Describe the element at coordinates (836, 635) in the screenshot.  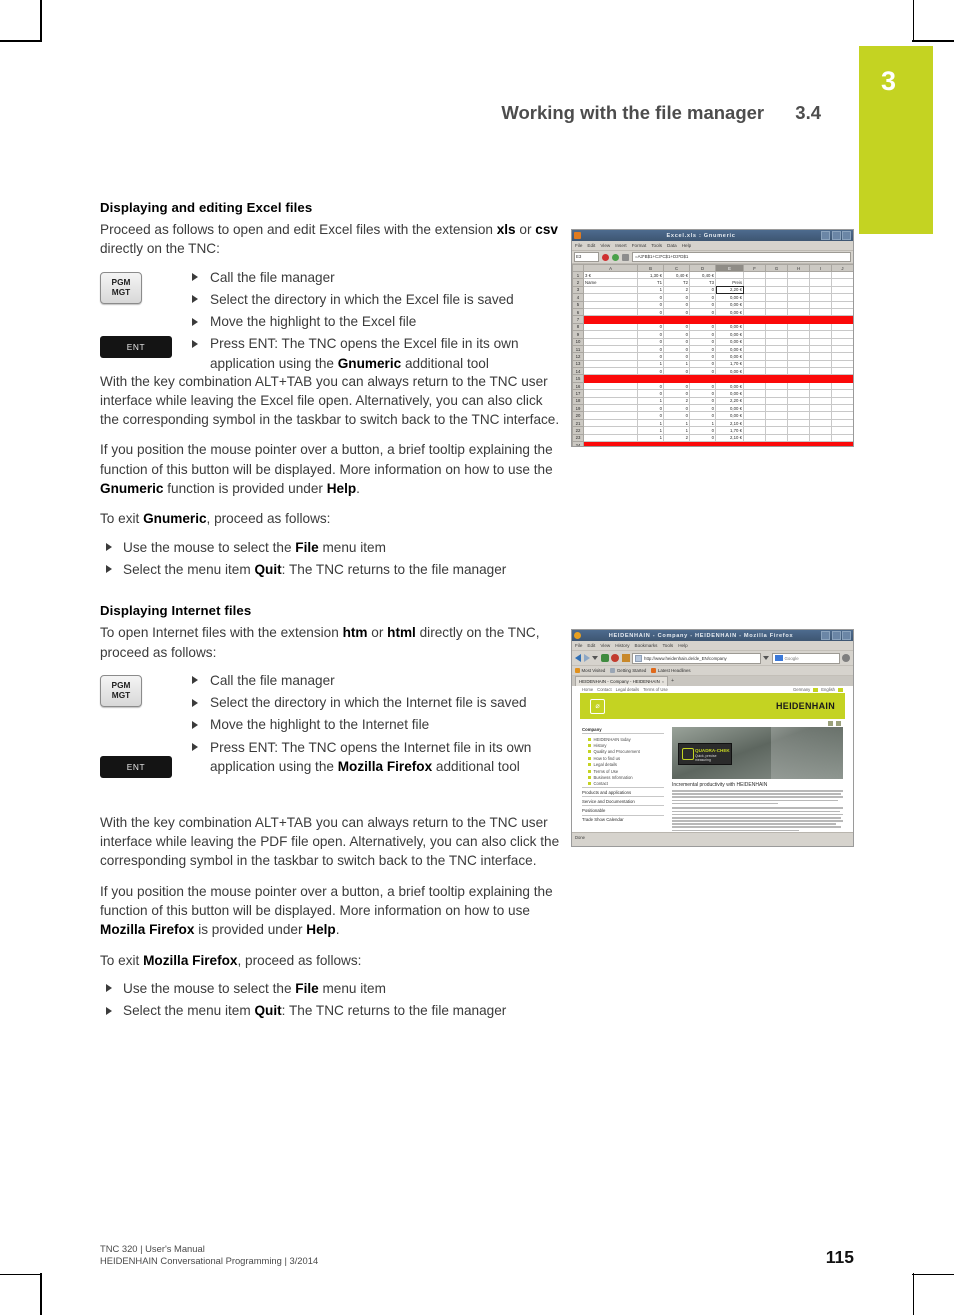
I see `window-buttons` at that location.